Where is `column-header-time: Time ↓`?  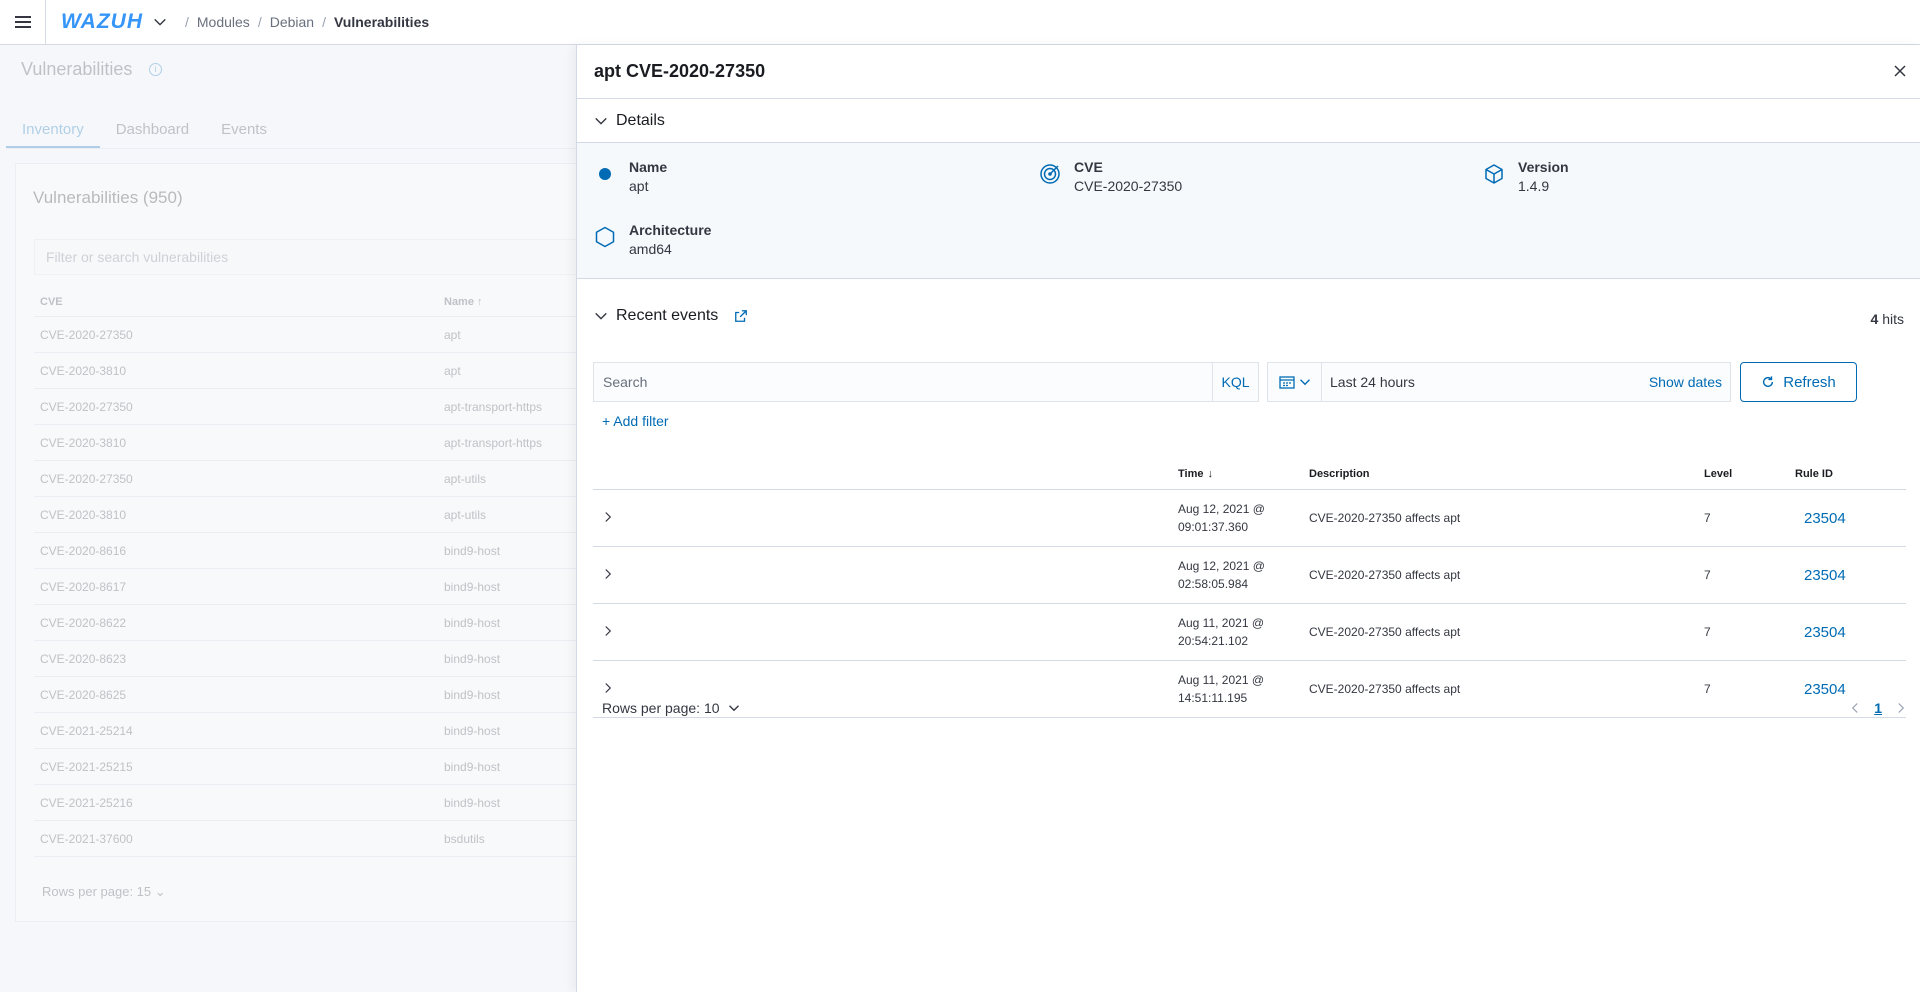 column-header-time: Time ↓ is located at coordinates (1243, 474).